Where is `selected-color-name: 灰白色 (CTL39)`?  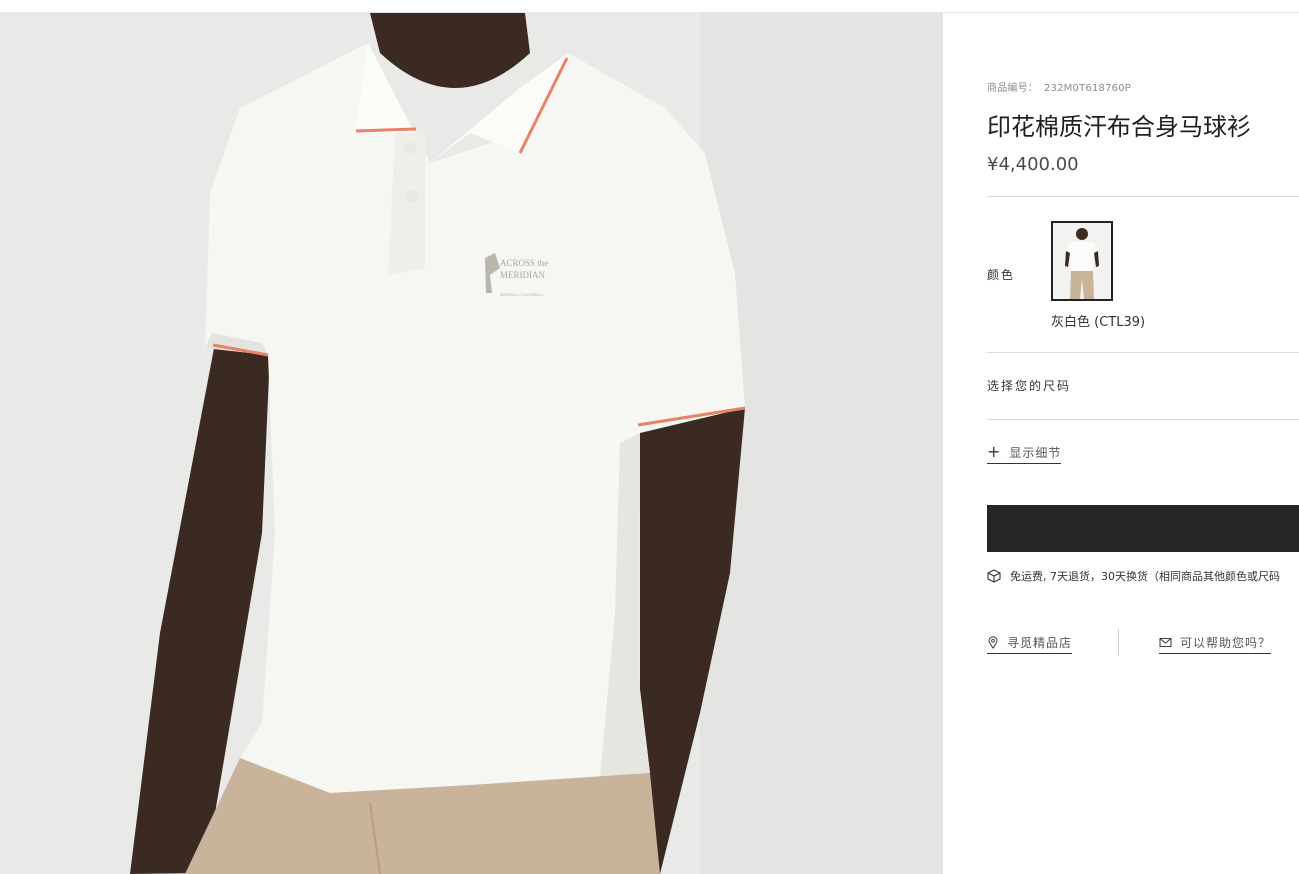
selected-color-name: 灰白色 (CTL39) is located at coordinates (1098, 322).